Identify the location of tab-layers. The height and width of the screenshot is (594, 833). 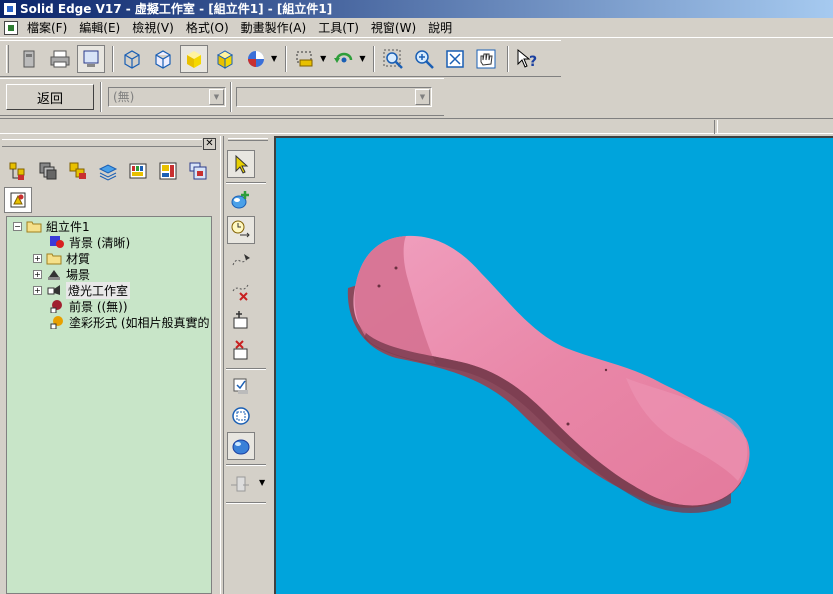
(48, 171).